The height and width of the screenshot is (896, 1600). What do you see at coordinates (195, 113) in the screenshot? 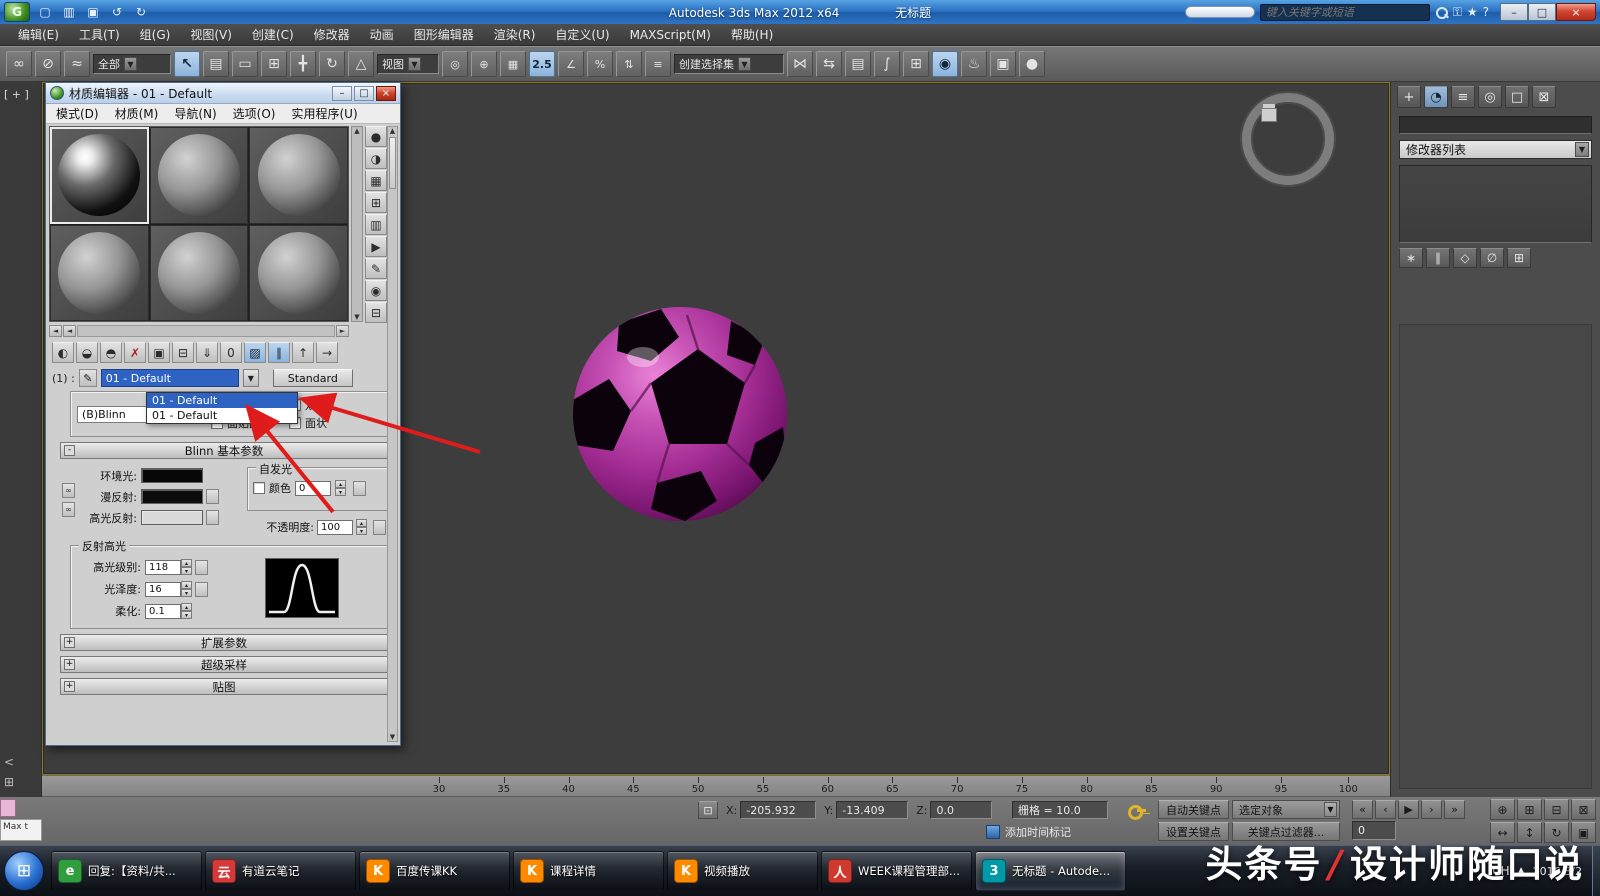
I see `me-menu-item: 导航(N)` at bounding box center [195, 113].